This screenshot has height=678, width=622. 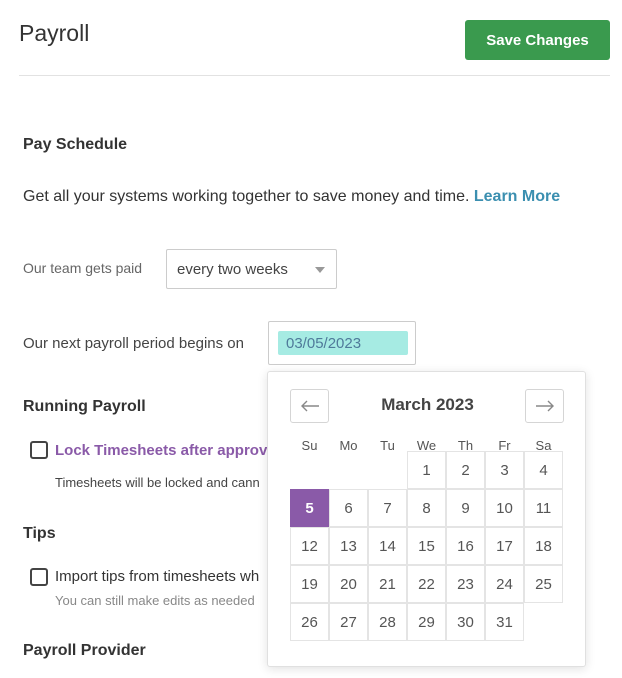 I want to click on calendar-day: 22, so click(x=426, y=584).